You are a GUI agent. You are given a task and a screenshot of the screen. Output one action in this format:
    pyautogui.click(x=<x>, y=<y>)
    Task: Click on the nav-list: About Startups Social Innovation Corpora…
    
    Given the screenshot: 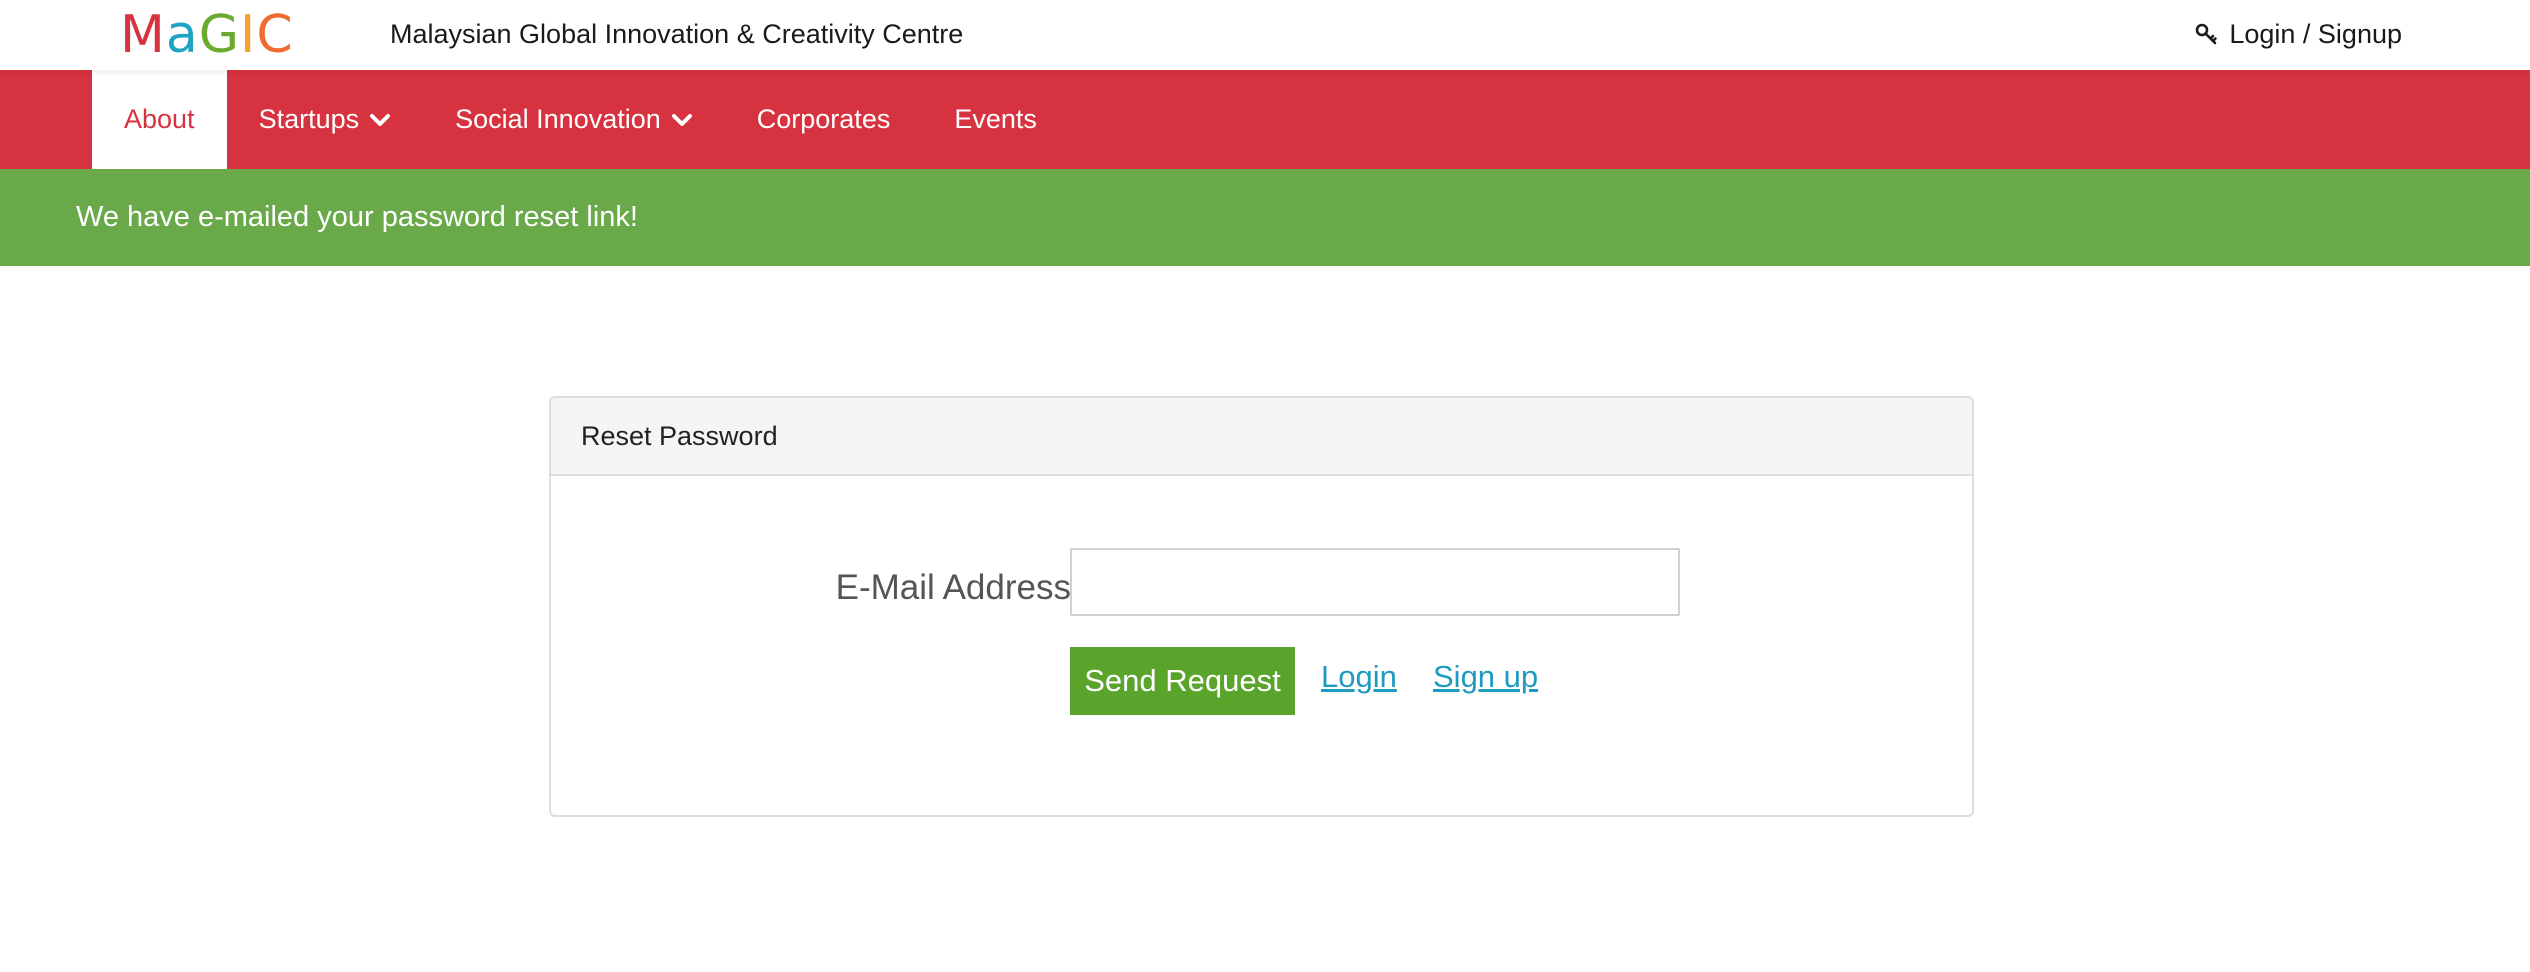 What is the action you would take?
    pyautogui.click(x=580, y=119)
    